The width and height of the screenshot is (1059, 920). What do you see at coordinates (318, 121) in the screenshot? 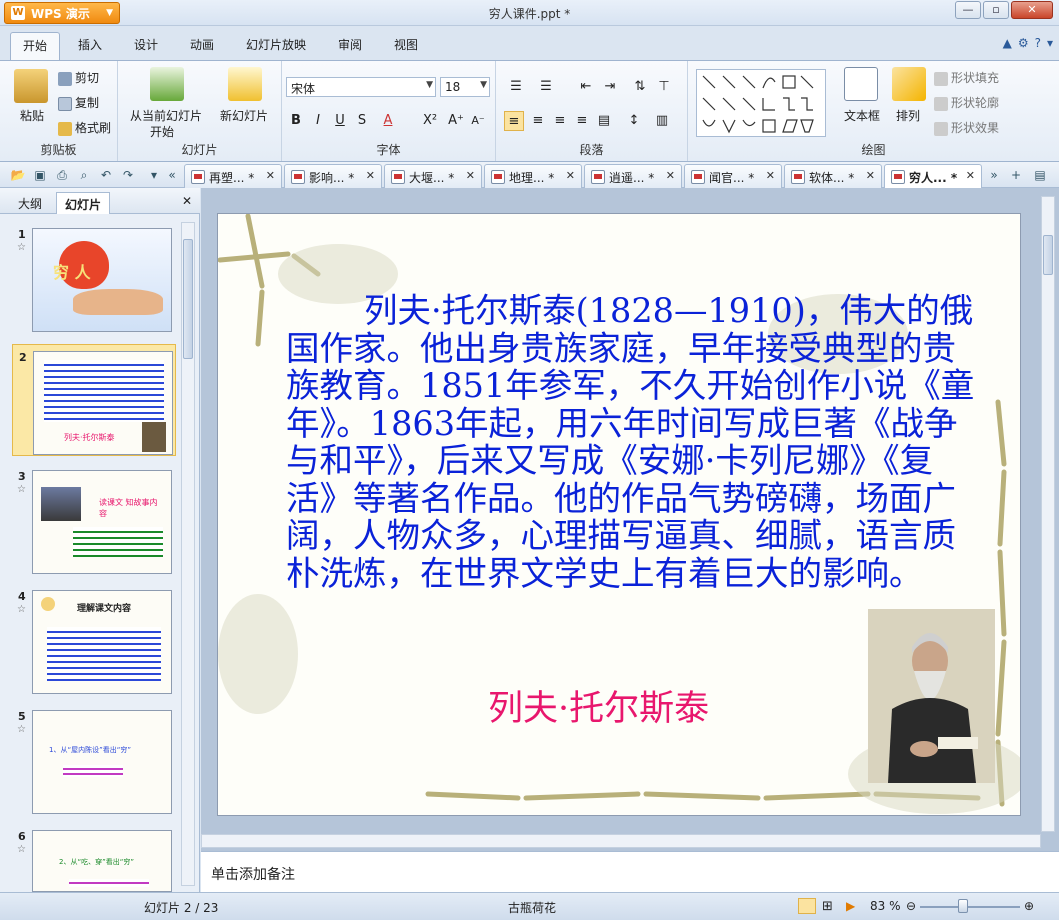
I see `italic-icon: I` at bounding box center [318, 121].